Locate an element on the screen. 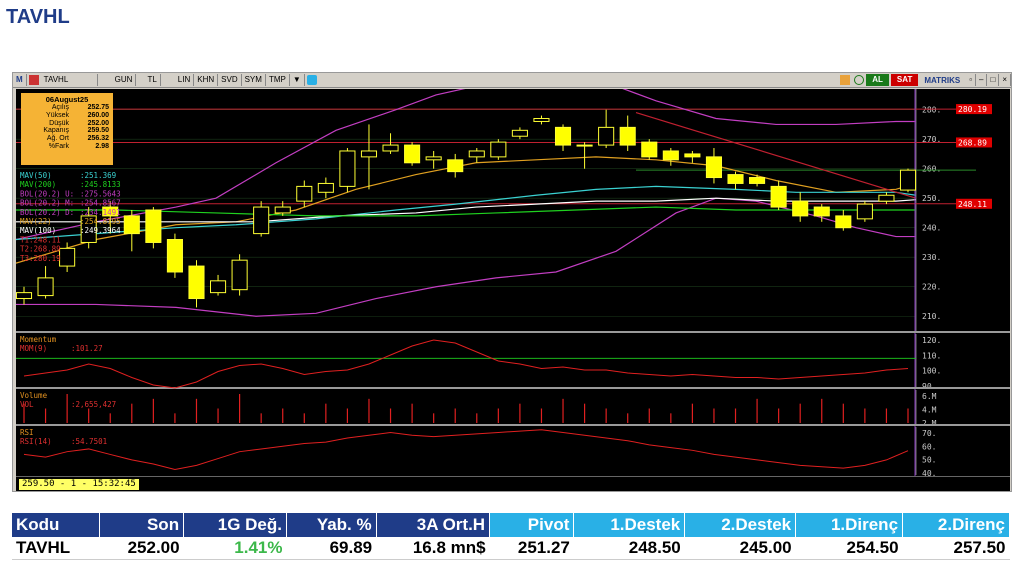 The width and height of the screenshot is (1024, 574). table-cell: 254.50 is located at coordinates (849, 548).